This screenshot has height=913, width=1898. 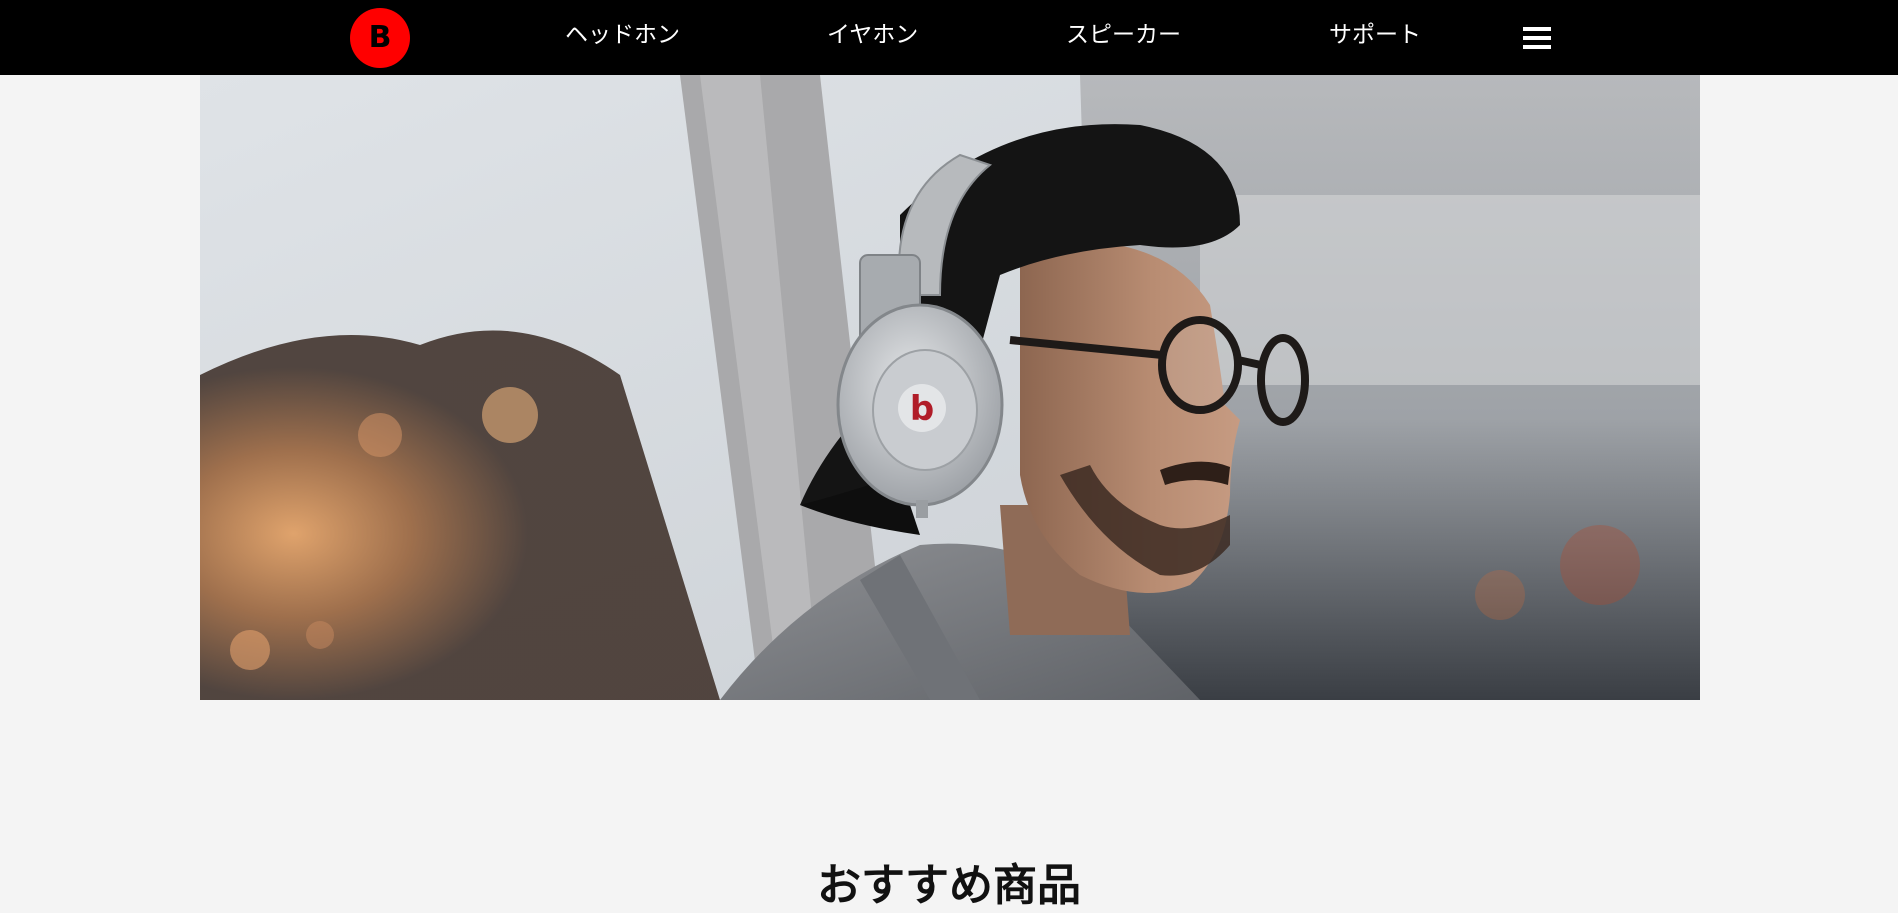 I want to click on nav-item-earphones: イヤホン, so click(x=872, y=37).